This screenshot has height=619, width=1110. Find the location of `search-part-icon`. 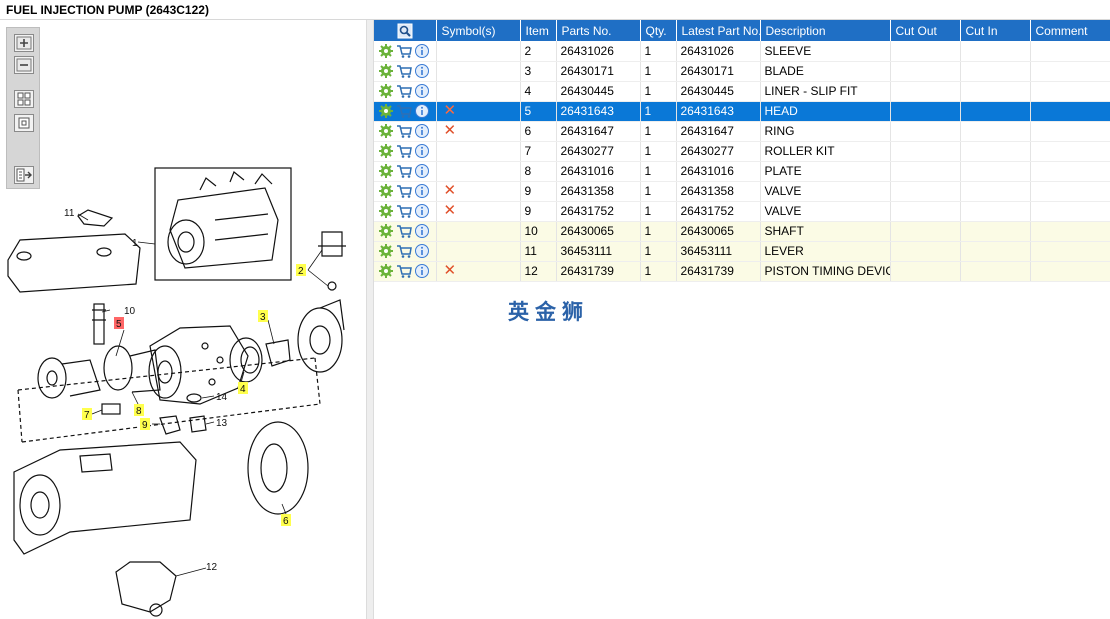

search-part-icon is located at coordinates (405, 31).